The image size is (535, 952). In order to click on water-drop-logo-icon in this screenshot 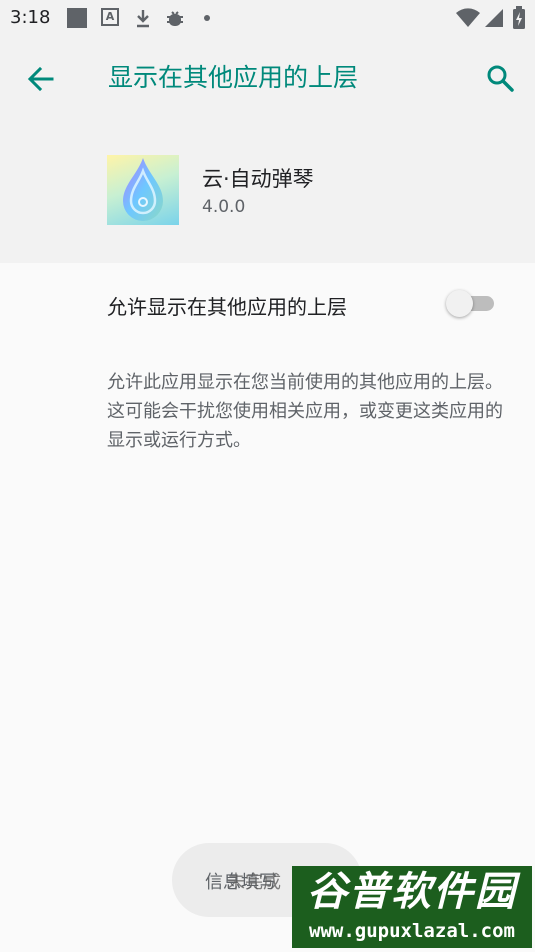, I will do `click(143, 189)`.